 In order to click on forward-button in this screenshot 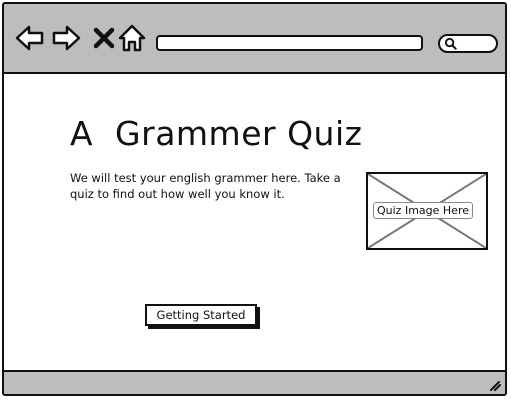, I will do `click(66, 38)`.